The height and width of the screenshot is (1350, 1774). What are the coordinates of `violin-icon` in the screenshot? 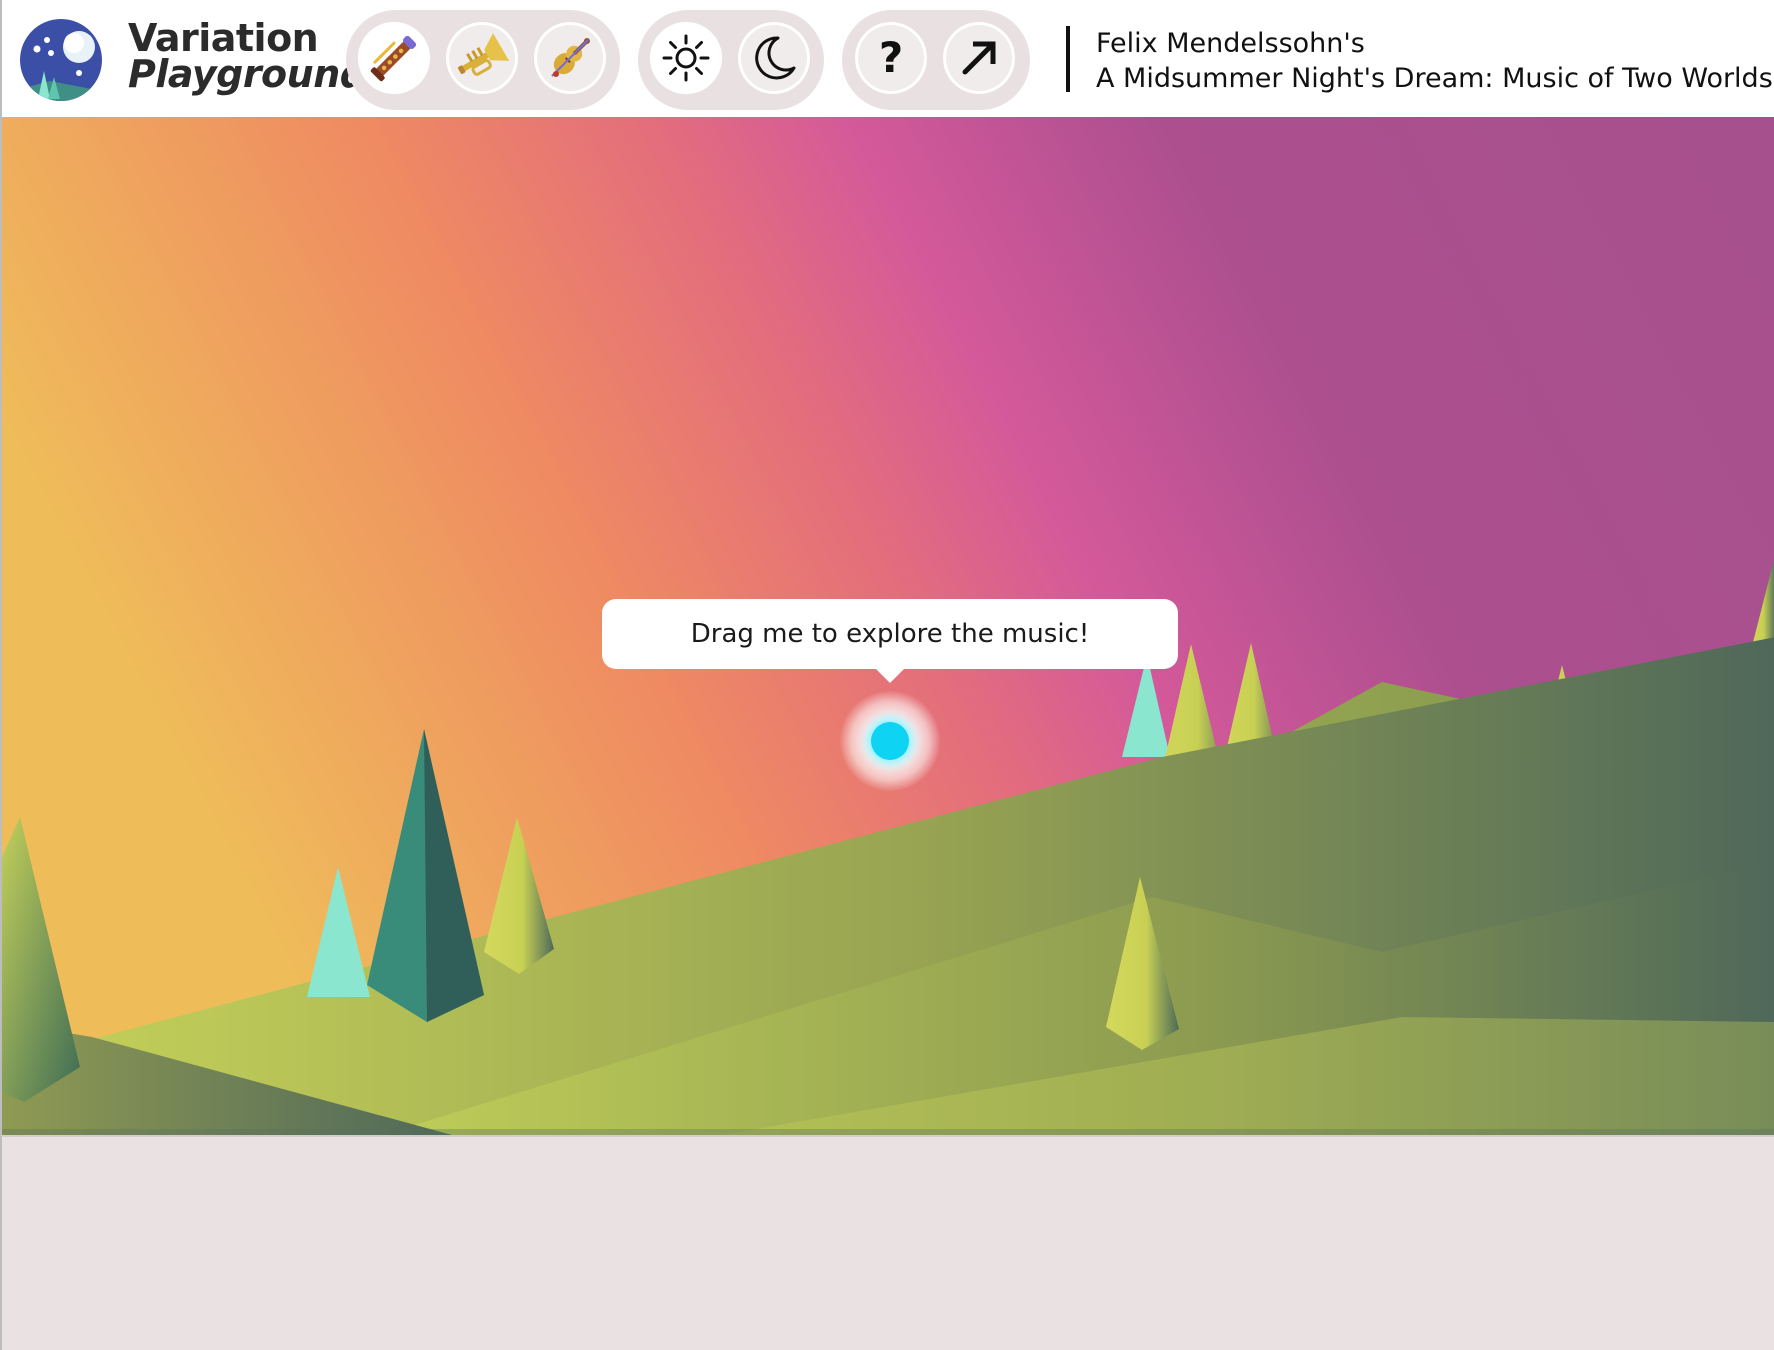 It's located at (570, 57).